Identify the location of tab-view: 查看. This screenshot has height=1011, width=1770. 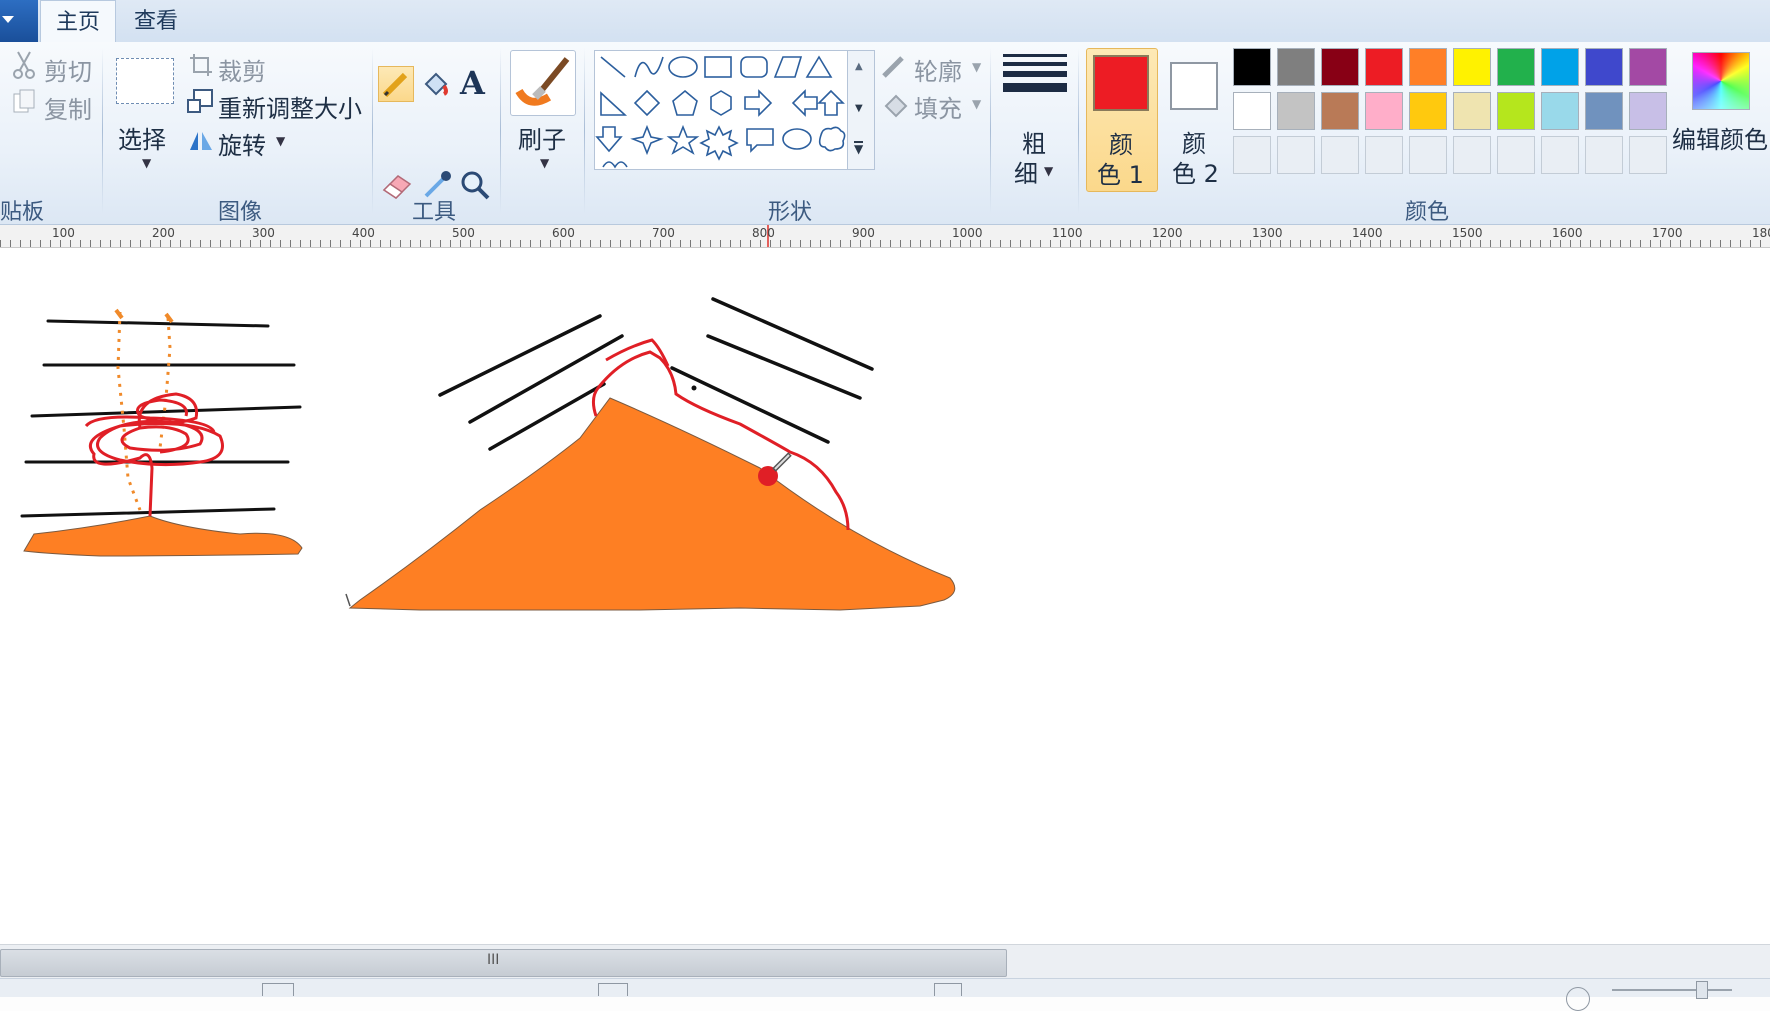
(156, 21).